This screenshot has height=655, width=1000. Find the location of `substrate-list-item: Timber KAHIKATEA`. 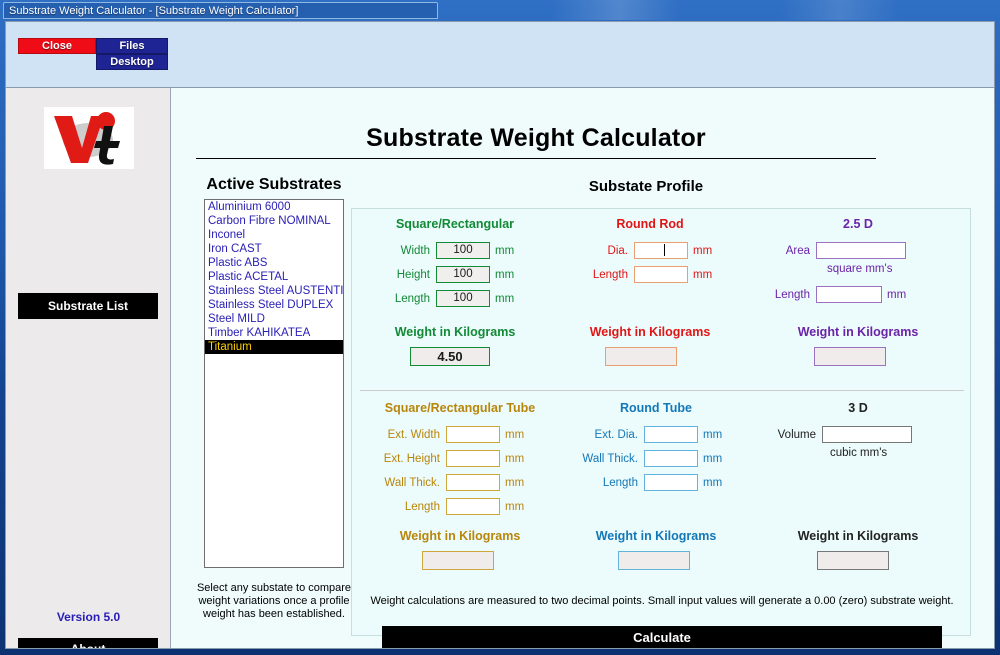

substrate-list-item: Timber KAHIKATEA is located at coordinates (274, 333).